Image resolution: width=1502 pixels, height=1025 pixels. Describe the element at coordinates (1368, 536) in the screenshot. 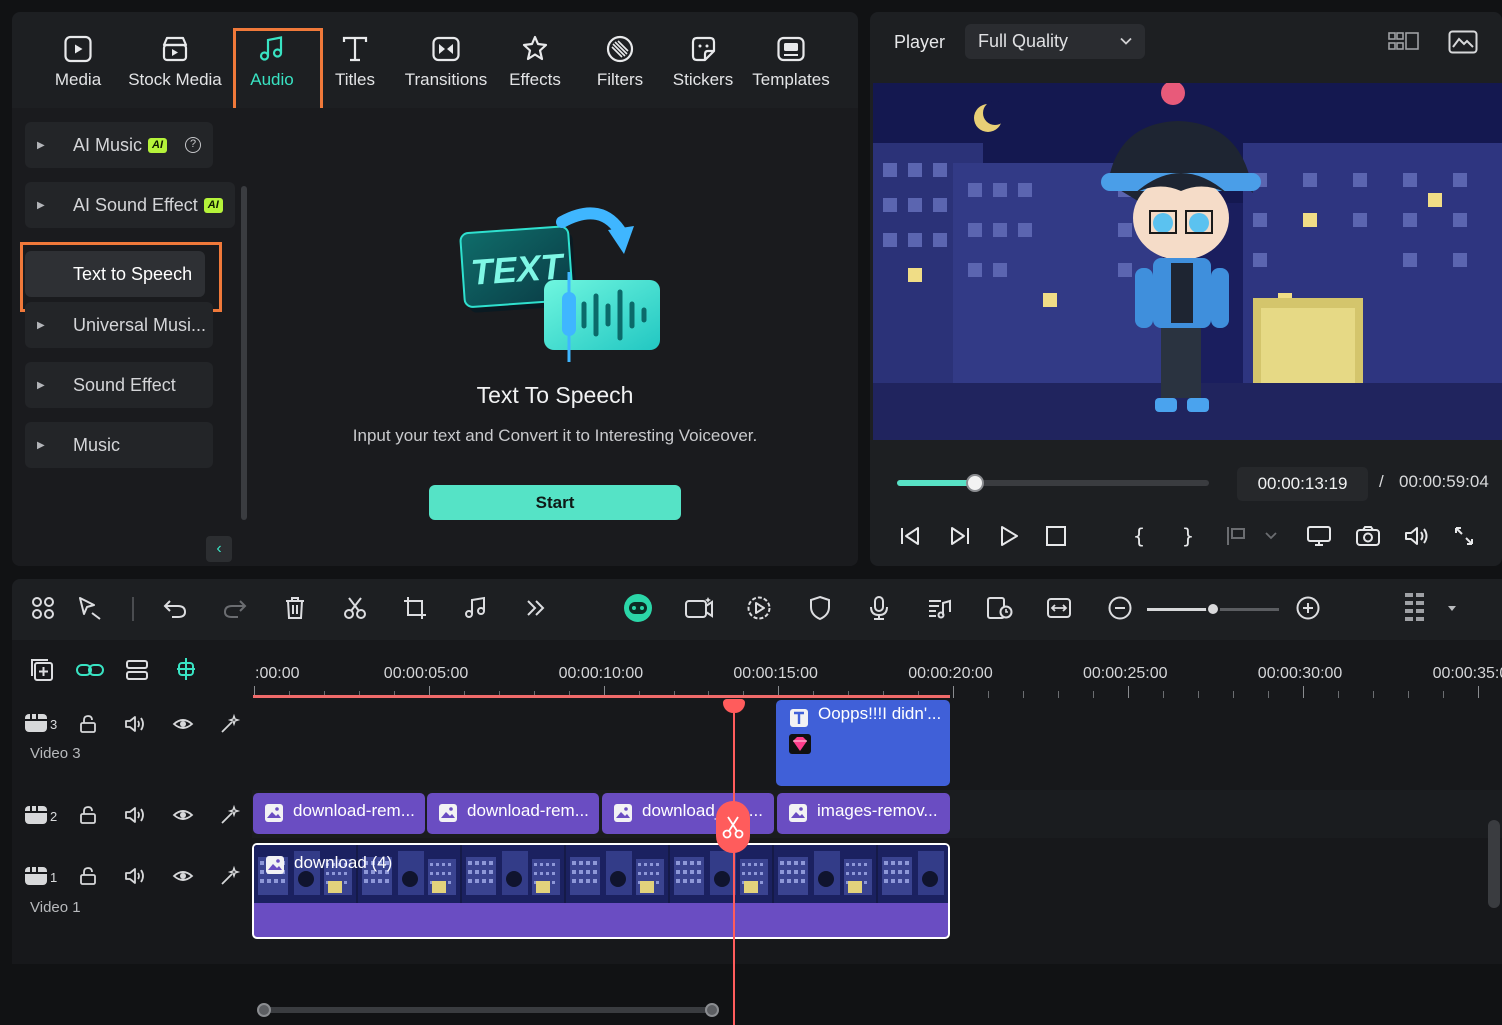

I see `camera-icon` at that location.